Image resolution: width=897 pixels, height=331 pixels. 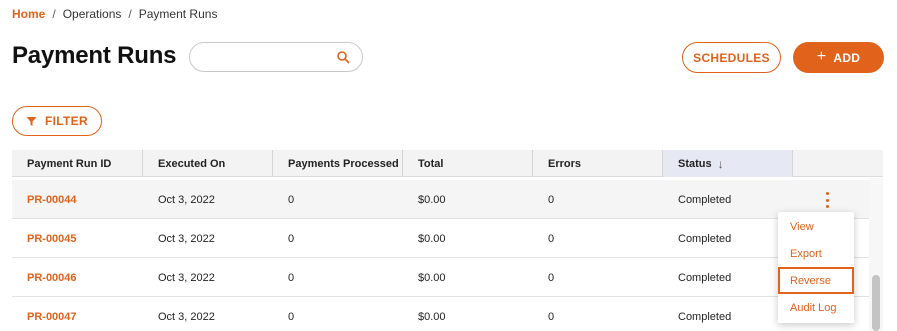 I want to click on filter-button: FILTER, so click(x=57, y=121).